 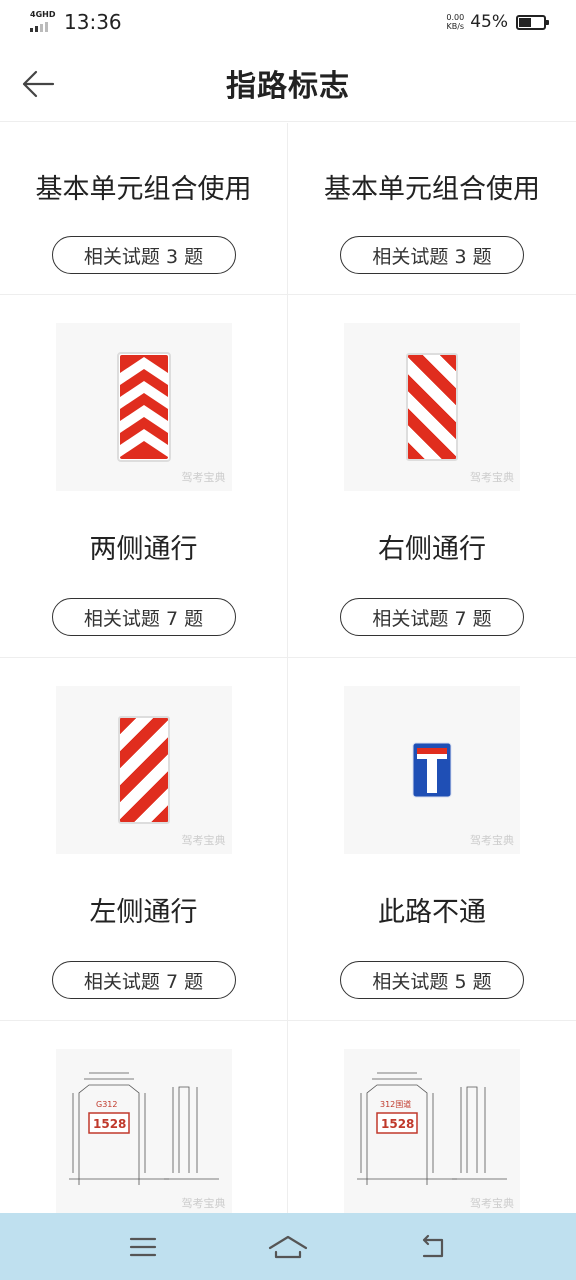 I want to click on back-nav-button, so click(x=433, y=1247).